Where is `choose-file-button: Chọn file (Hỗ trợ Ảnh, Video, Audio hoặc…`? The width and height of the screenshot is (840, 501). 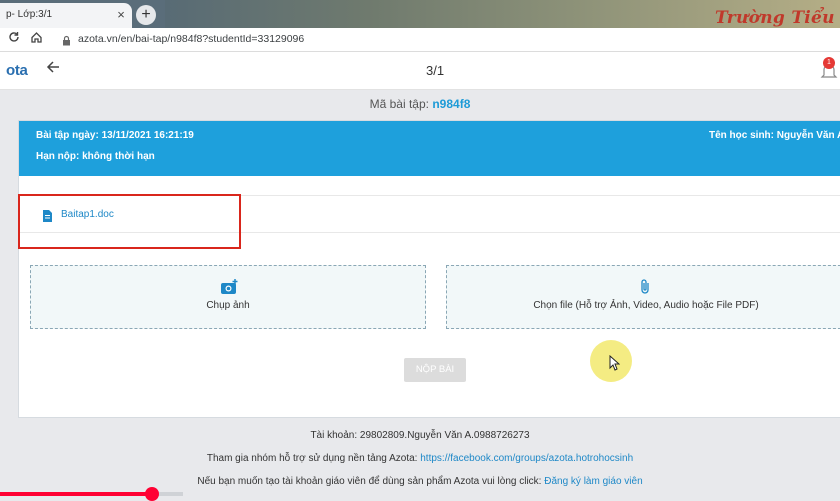
choose-file-button: Chọn file (Hỗ trợ Ảnh, Video, Audio hoặc… is located at coordinates (643, 297).